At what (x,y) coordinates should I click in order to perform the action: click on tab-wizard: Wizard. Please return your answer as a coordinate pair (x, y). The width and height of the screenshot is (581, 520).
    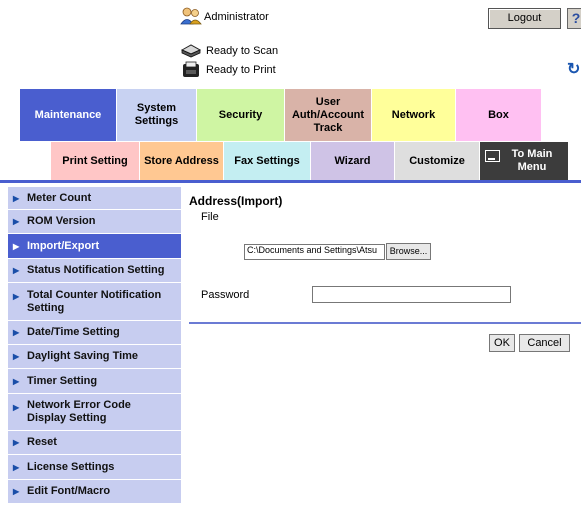
    Looking at the image, I should click on (352, 161).